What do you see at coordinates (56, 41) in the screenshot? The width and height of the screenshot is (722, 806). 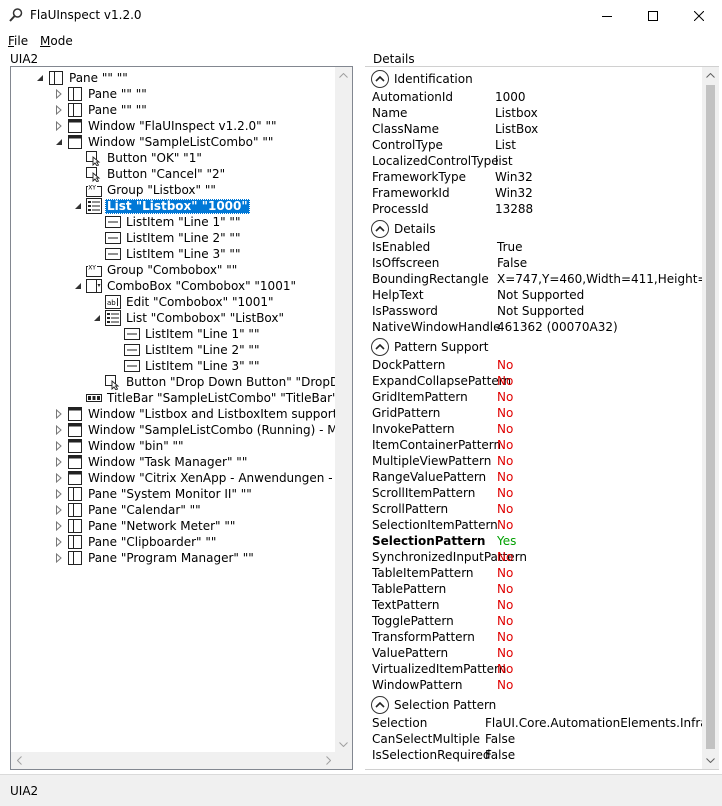 I see `menu-mode: Mode` at bounding box center [56, 41].